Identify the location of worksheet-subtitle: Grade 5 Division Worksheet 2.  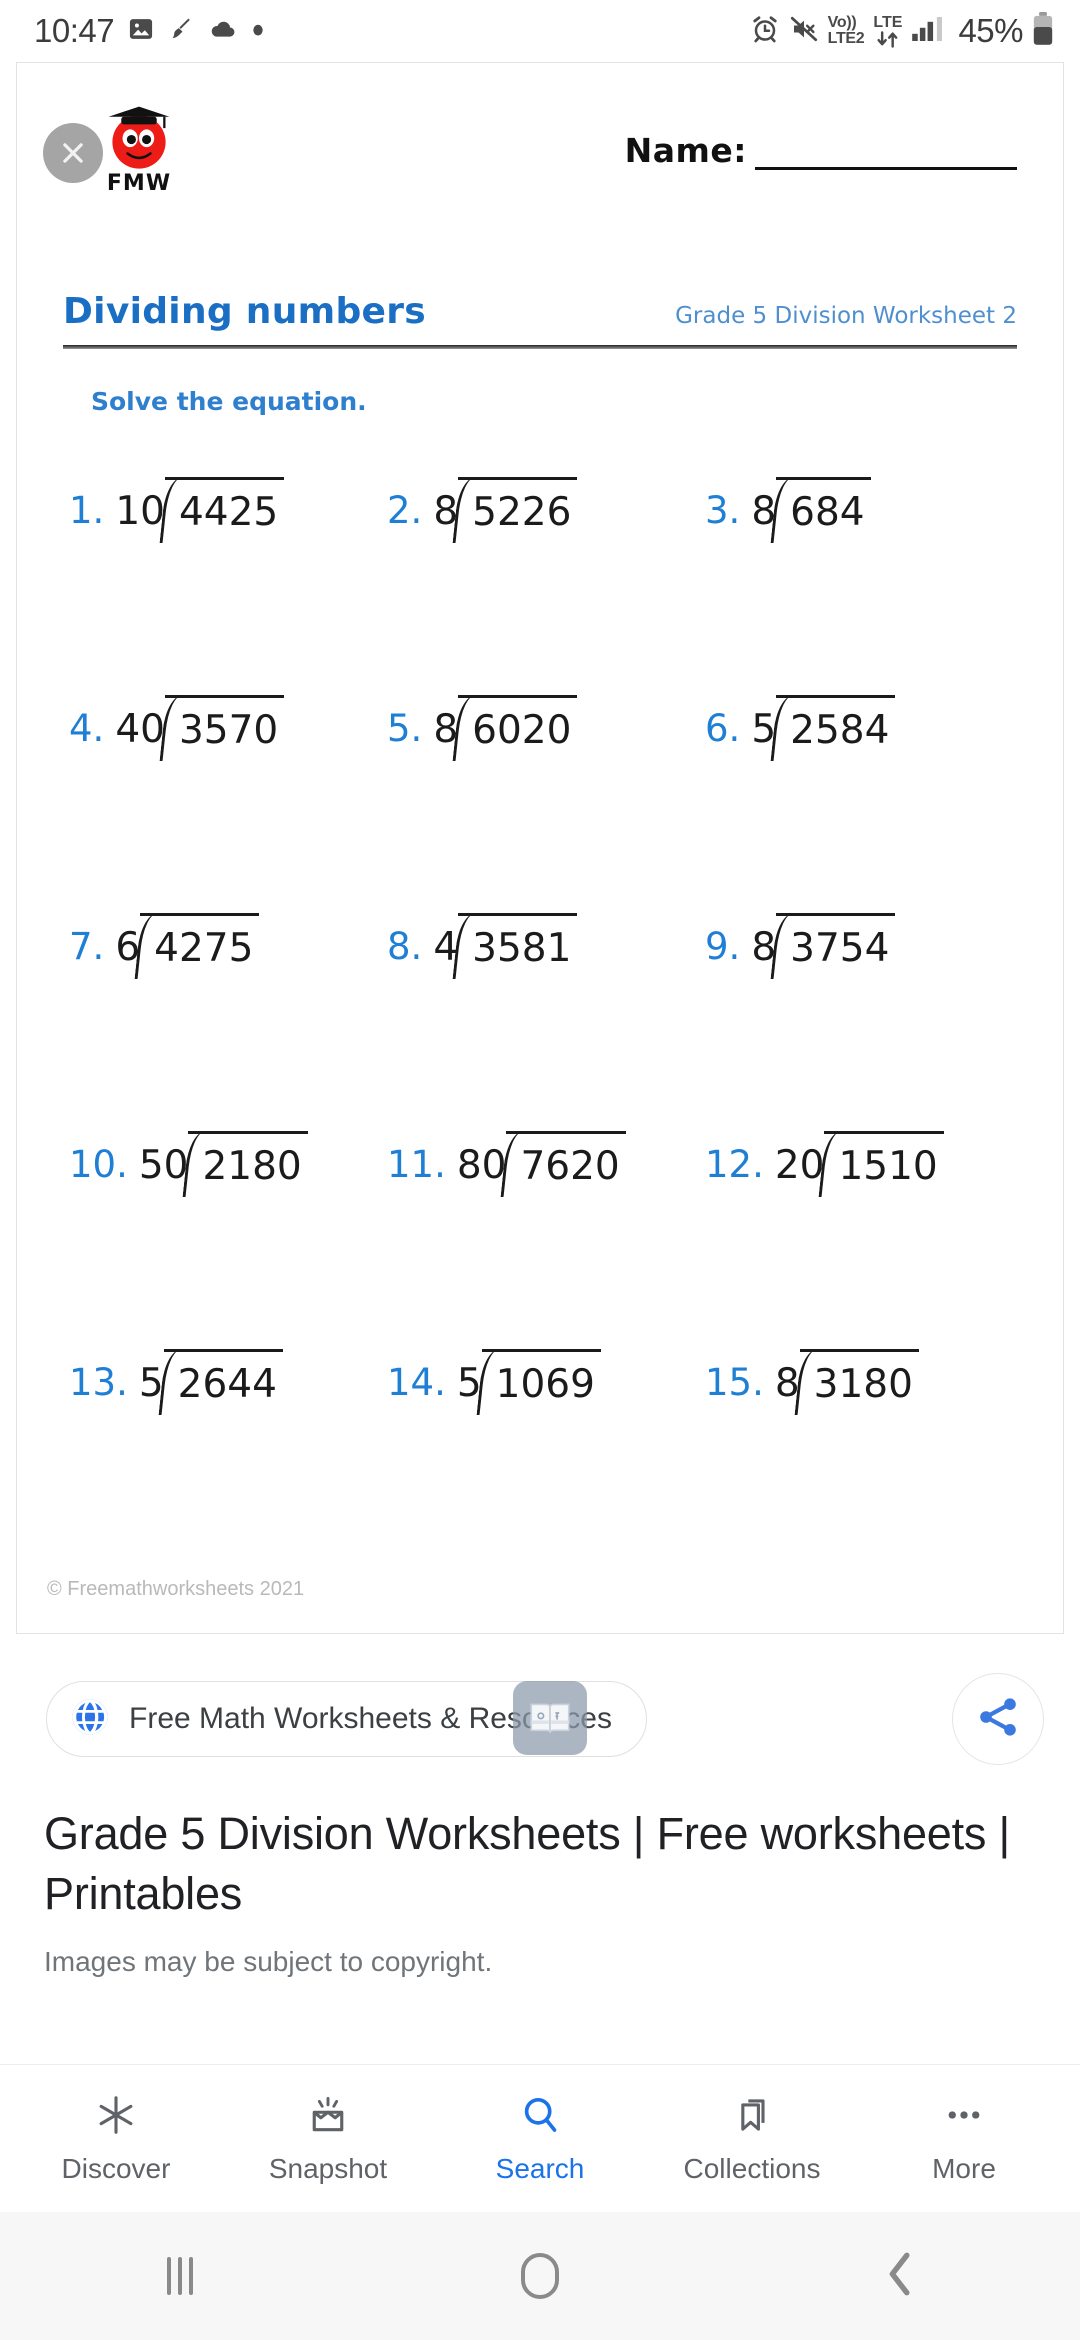
(846, 316).